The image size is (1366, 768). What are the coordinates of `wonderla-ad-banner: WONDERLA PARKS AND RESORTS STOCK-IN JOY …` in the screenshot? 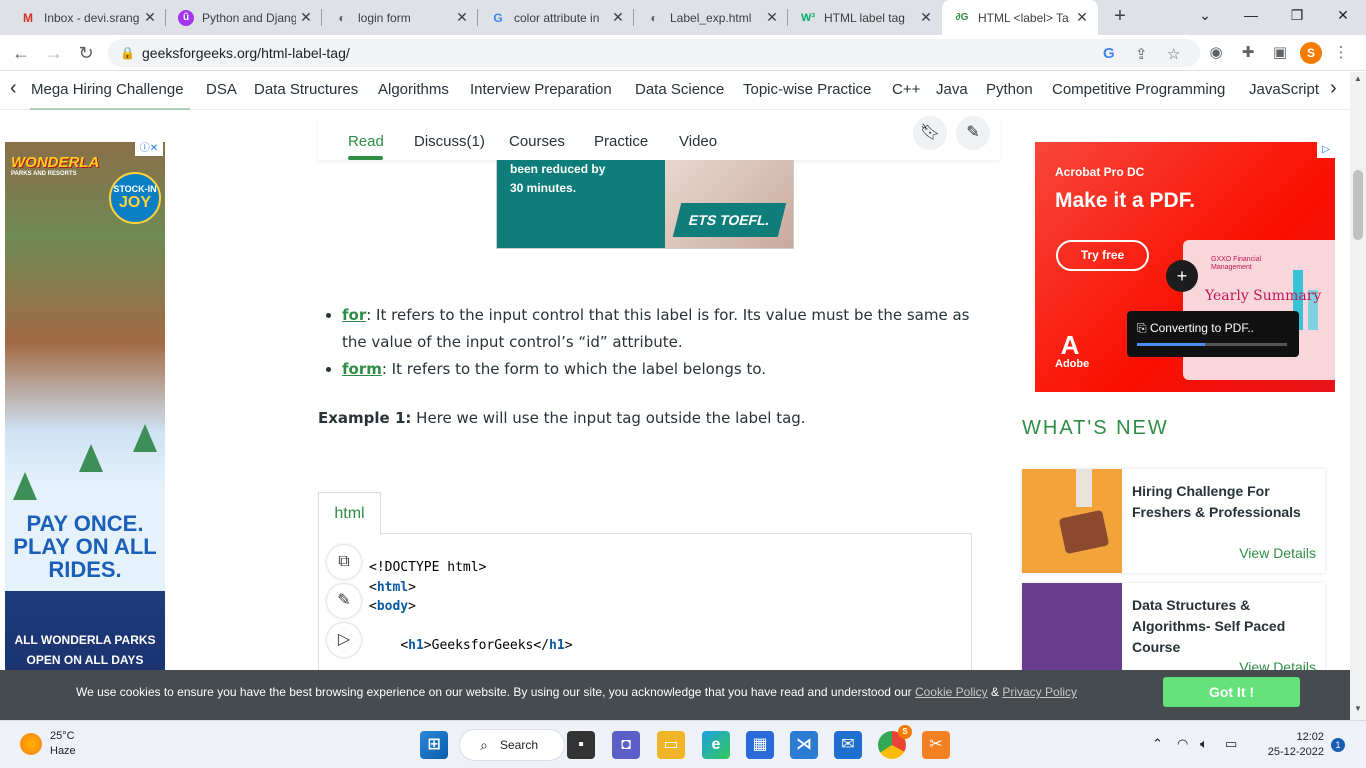 It's located at (85, 406).